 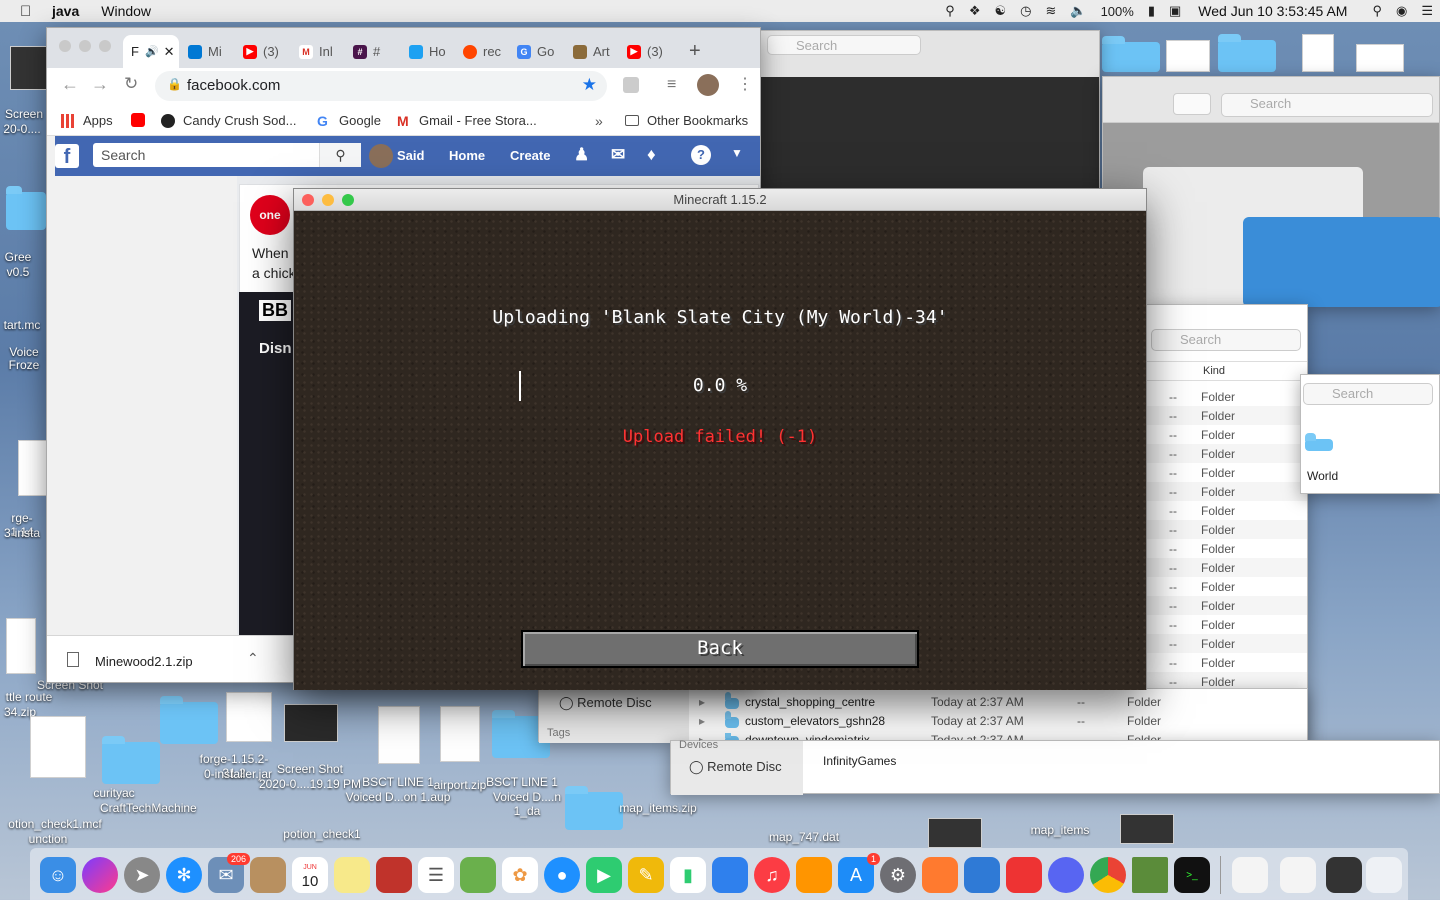 What do you see at coordinates (478, 875) in the screenshot?
I see `maps-icon` at bounding box center [478, 875].